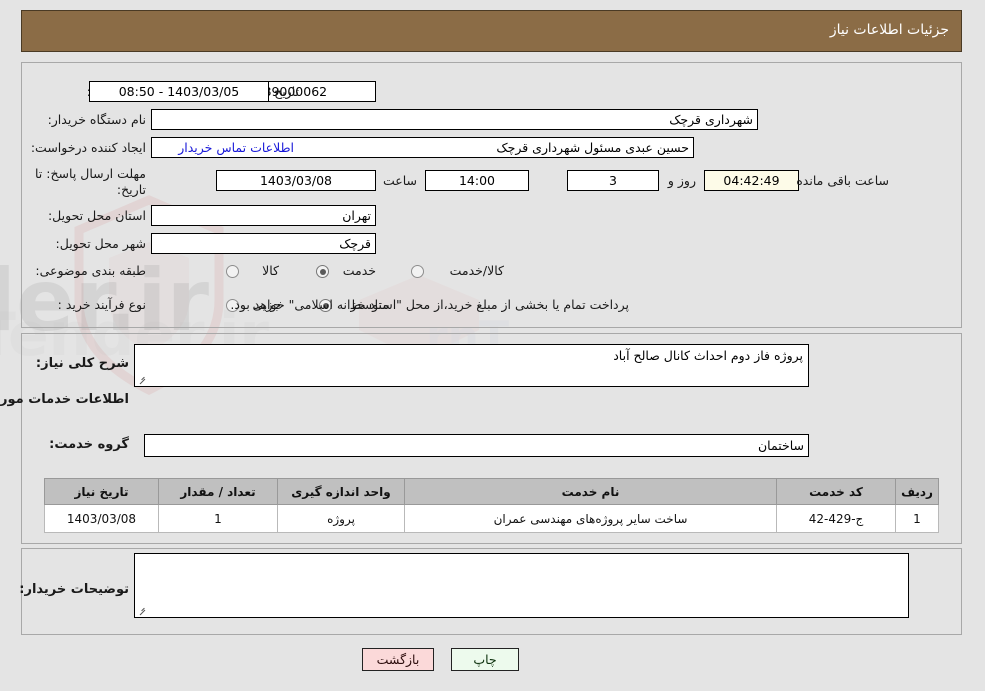  Describe the element at coordinates (360, 270) in the screenshot. I see `radio-category-khedmat-label: خدمت` at that location.